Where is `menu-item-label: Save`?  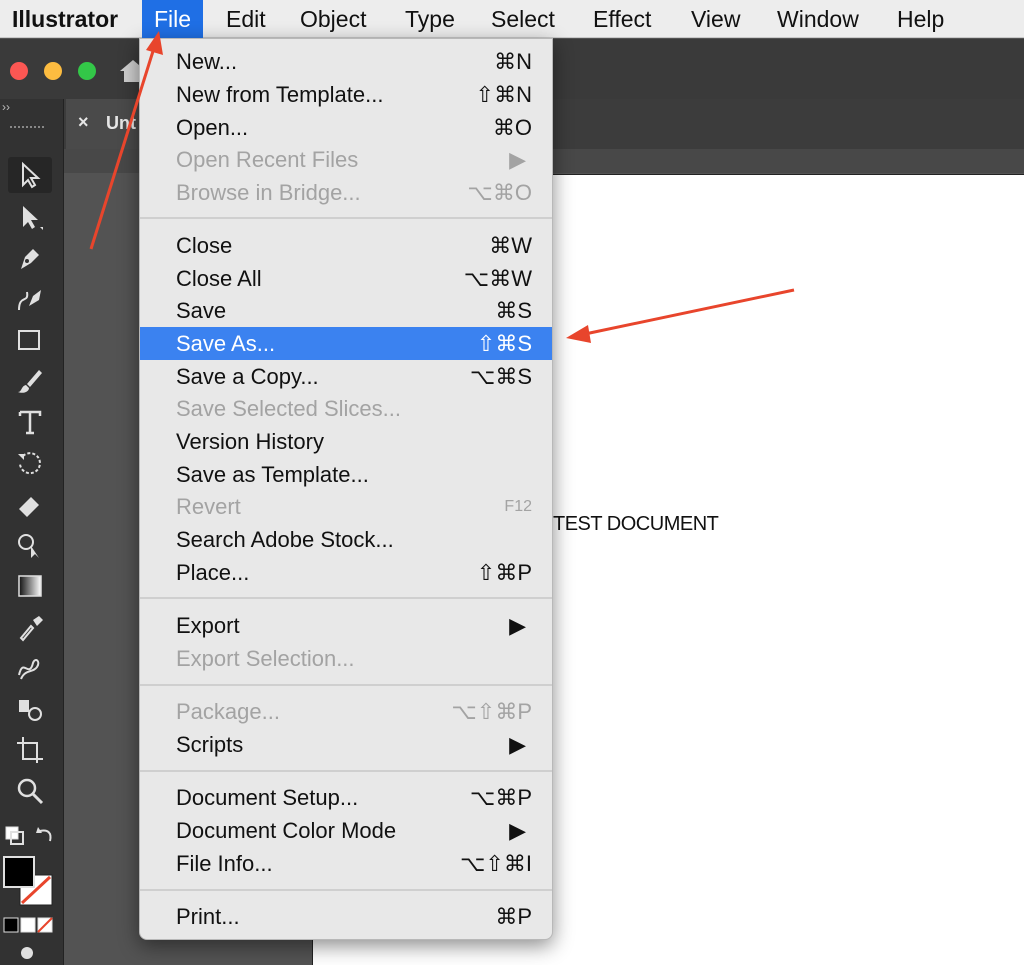 menu-item-label: Save is located at coordinates (201, 310).